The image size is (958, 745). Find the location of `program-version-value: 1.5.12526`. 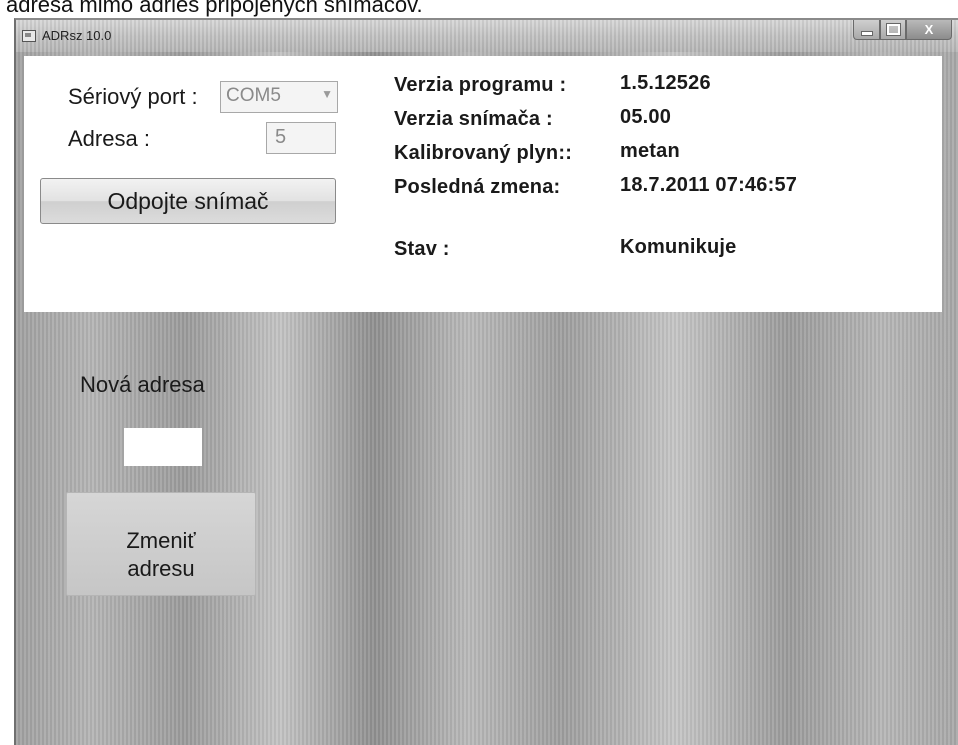

program-version-value: 1.5.12526 is located at coordinates (665, 83).